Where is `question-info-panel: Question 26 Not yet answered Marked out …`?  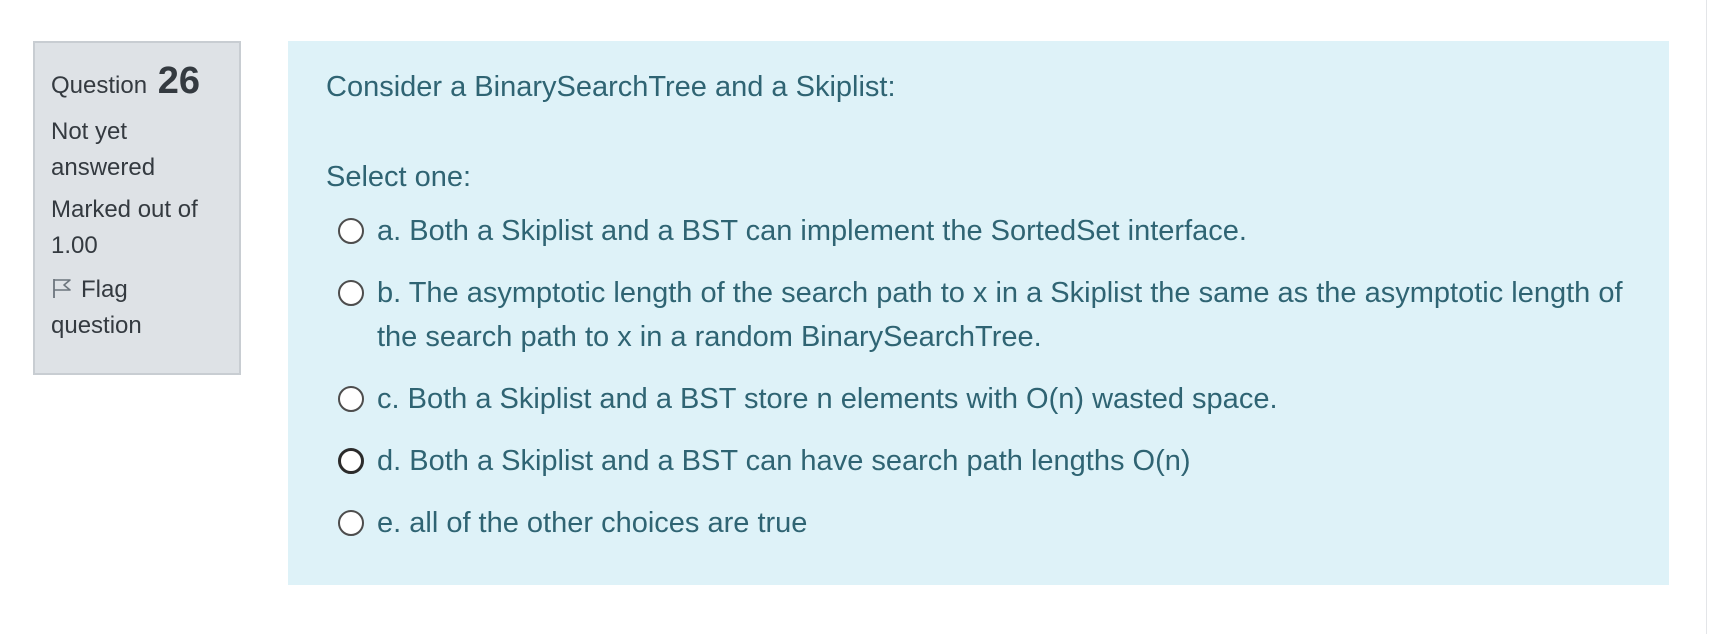
question-info-panel: Question 26 Not yet answered Marked out … is located at coordinates (137, 208).